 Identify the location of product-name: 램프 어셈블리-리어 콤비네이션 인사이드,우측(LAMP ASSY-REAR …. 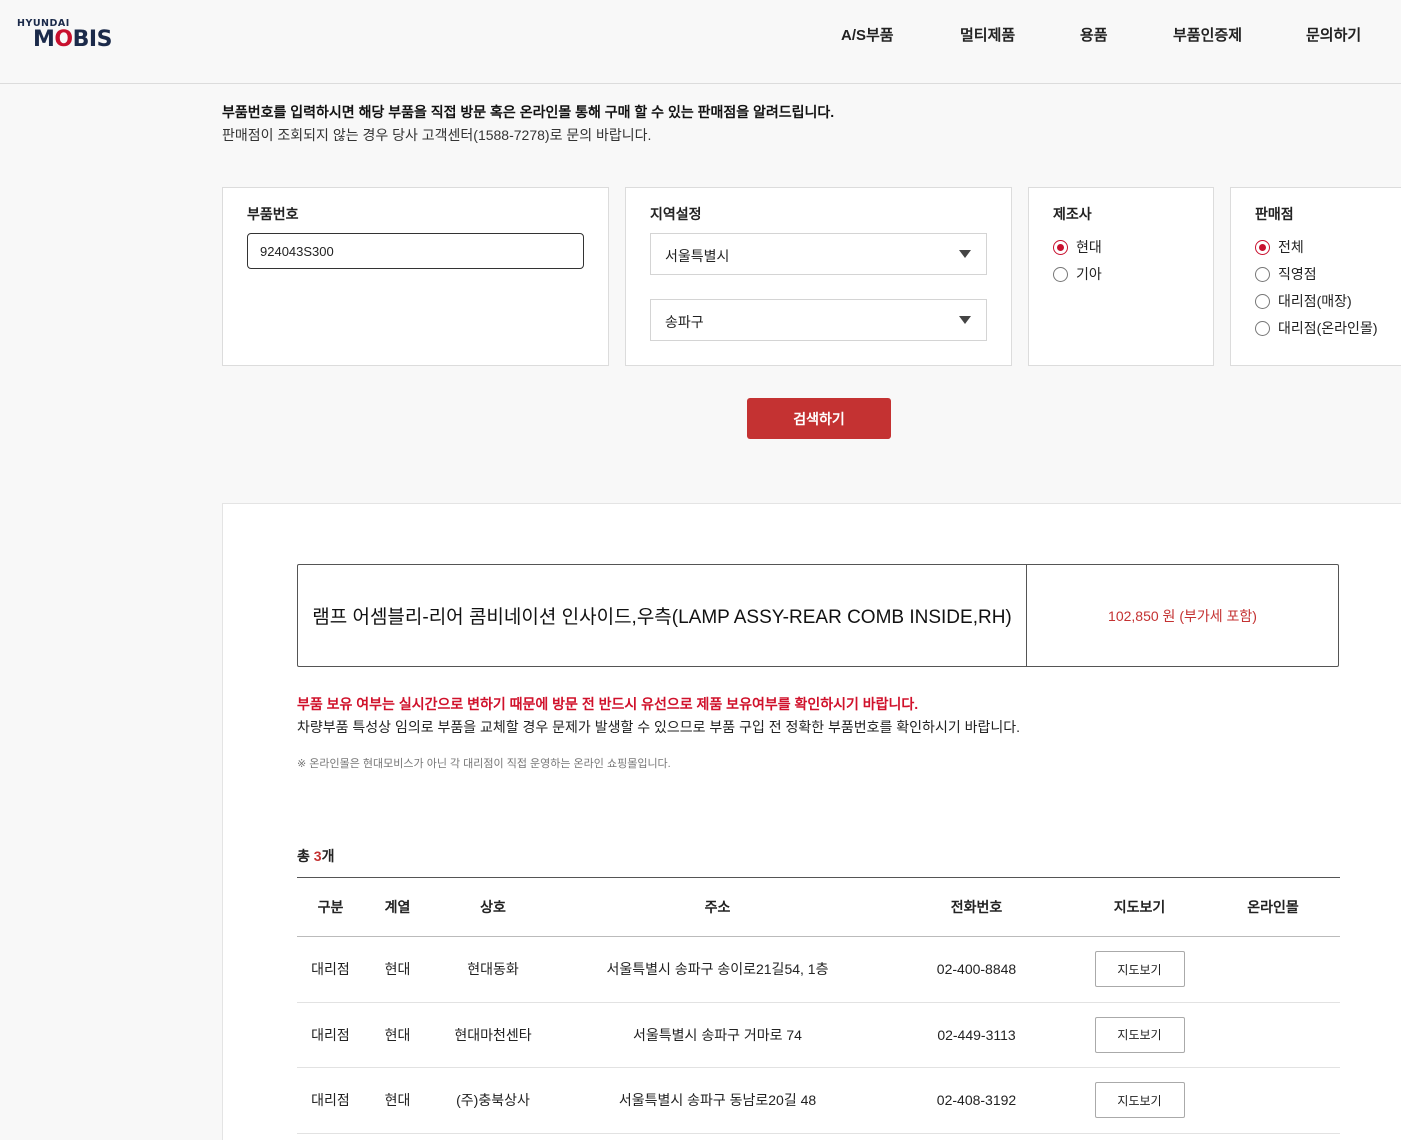
(662, 615).